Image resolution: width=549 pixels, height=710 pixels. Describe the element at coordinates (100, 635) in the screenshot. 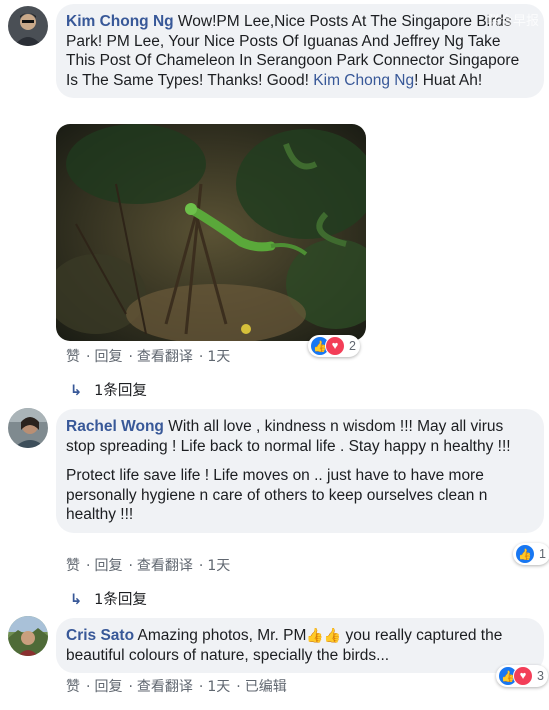

I see `author-name: Cris Sato` at that location.